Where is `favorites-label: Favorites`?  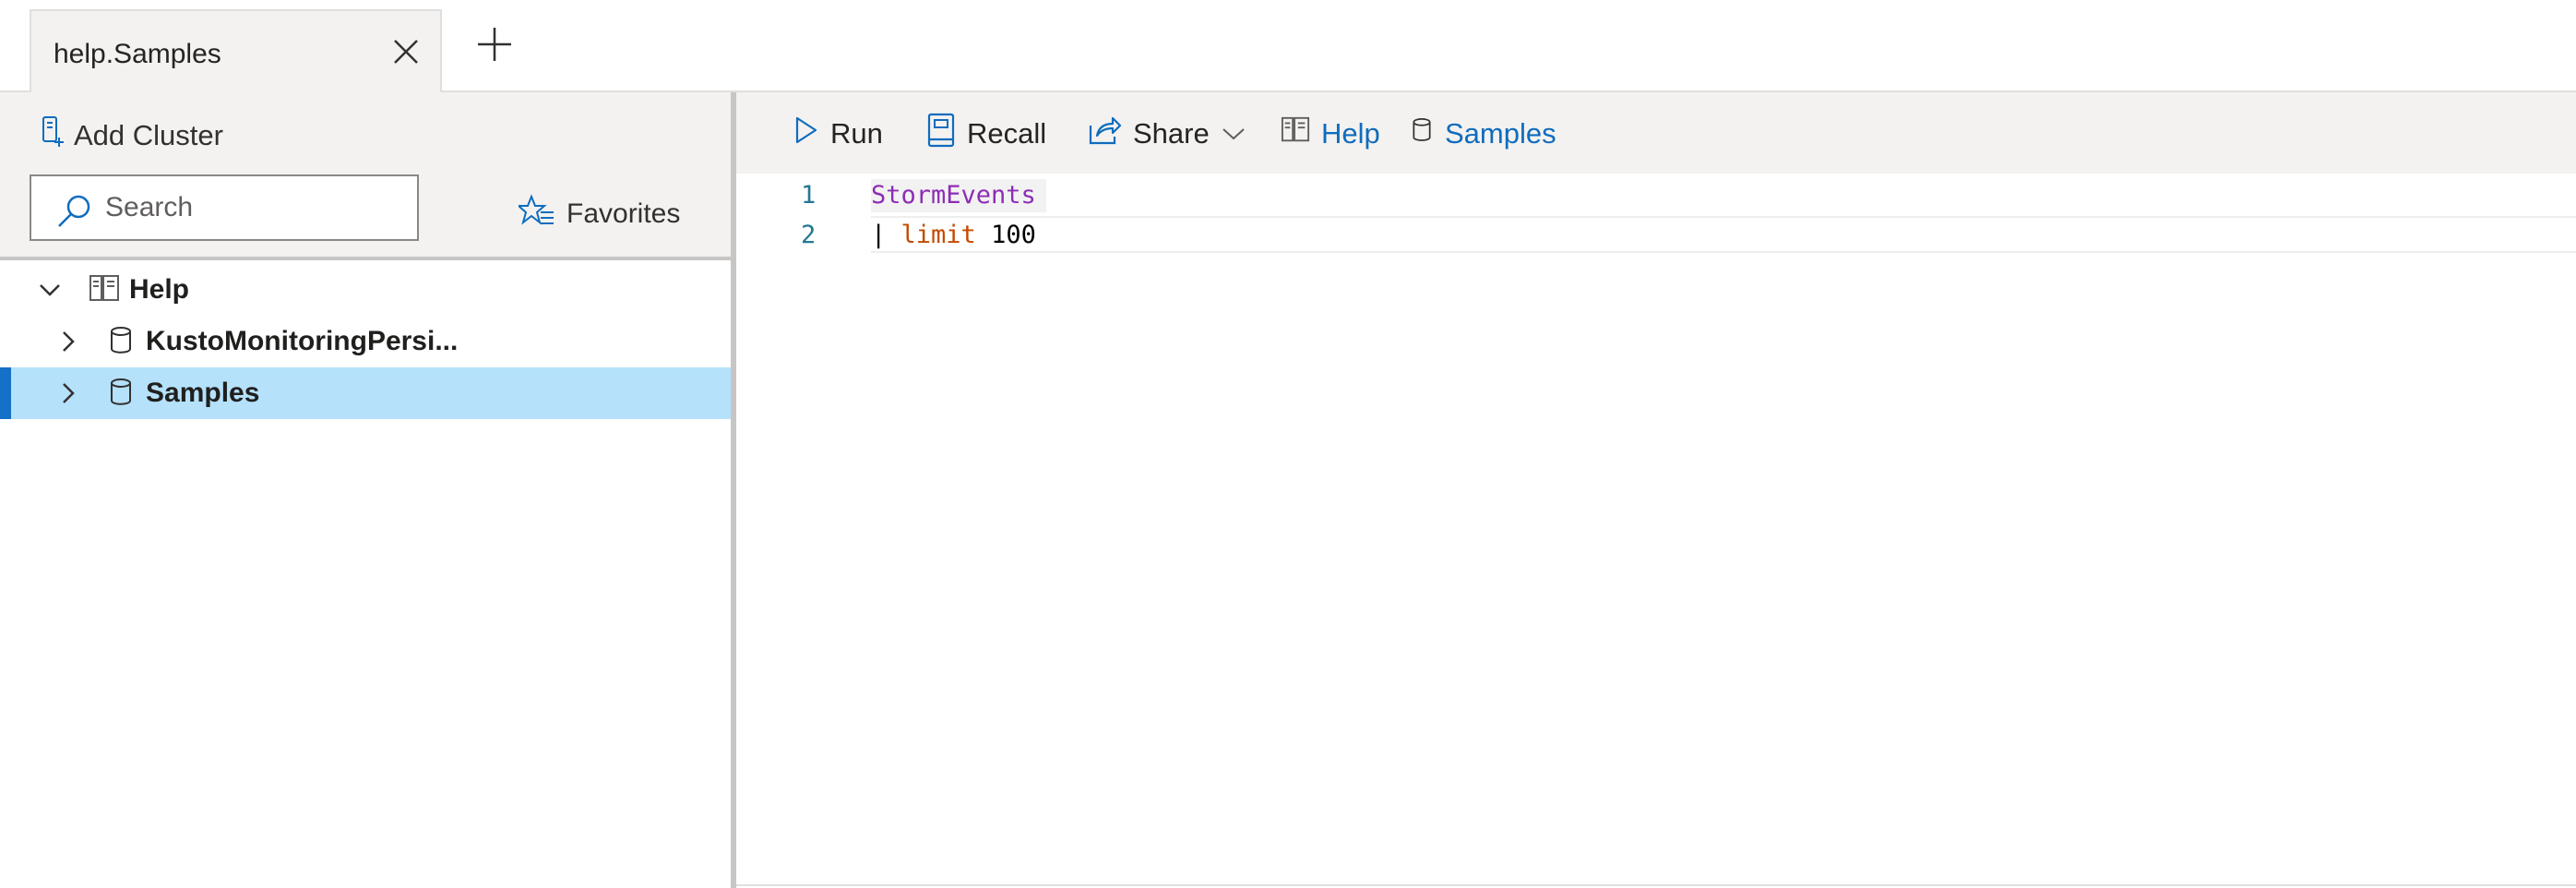
favorites-label: Favorites is located at coordinates (623, 213).